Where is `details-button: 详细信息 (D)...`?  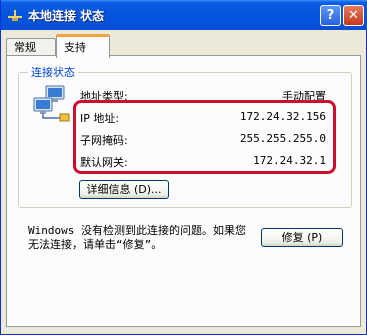 details-button: 详细信息 (D)... is located at coordinates (124, 189).